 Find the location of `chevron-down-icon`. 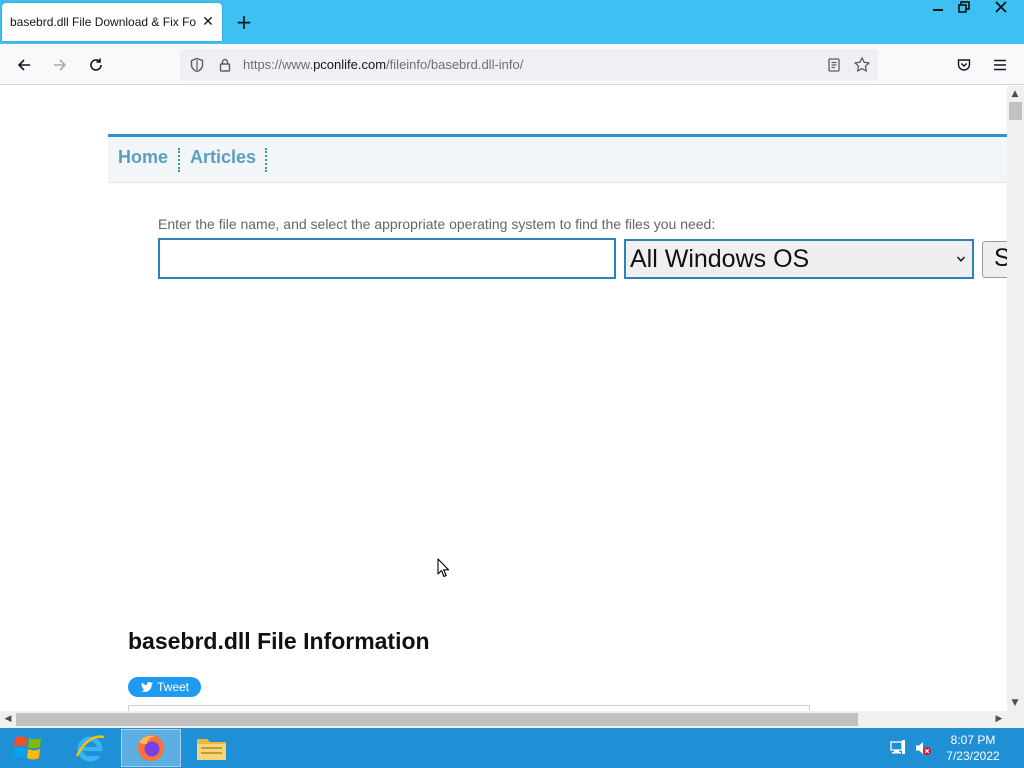

chevron-down-icon is located at coordinates (961, 259).